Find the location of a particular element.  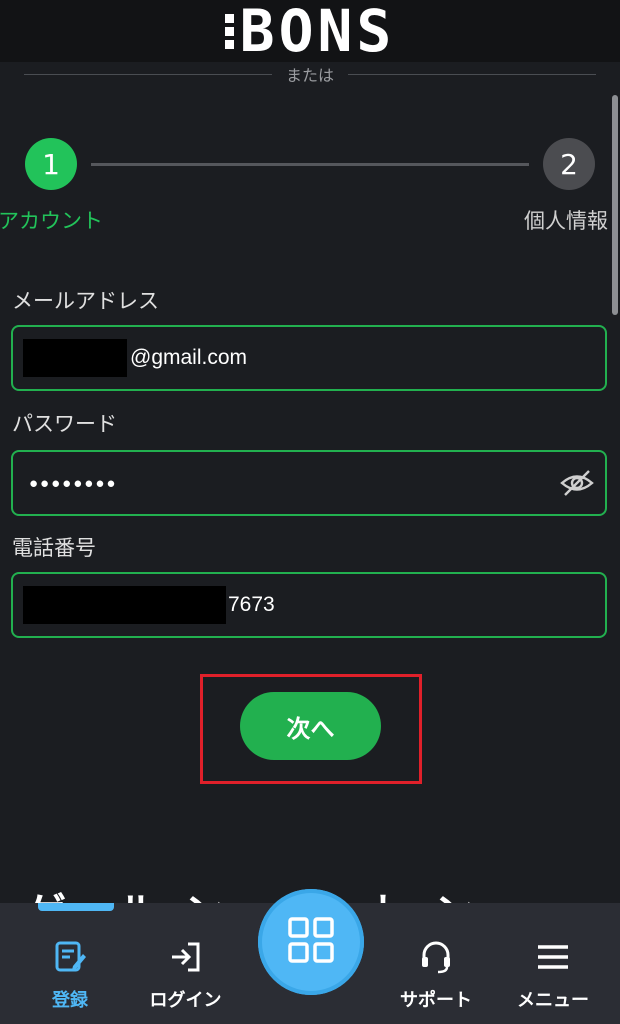

nav-label-login: ログイン is located at coordinates (185, 1000).